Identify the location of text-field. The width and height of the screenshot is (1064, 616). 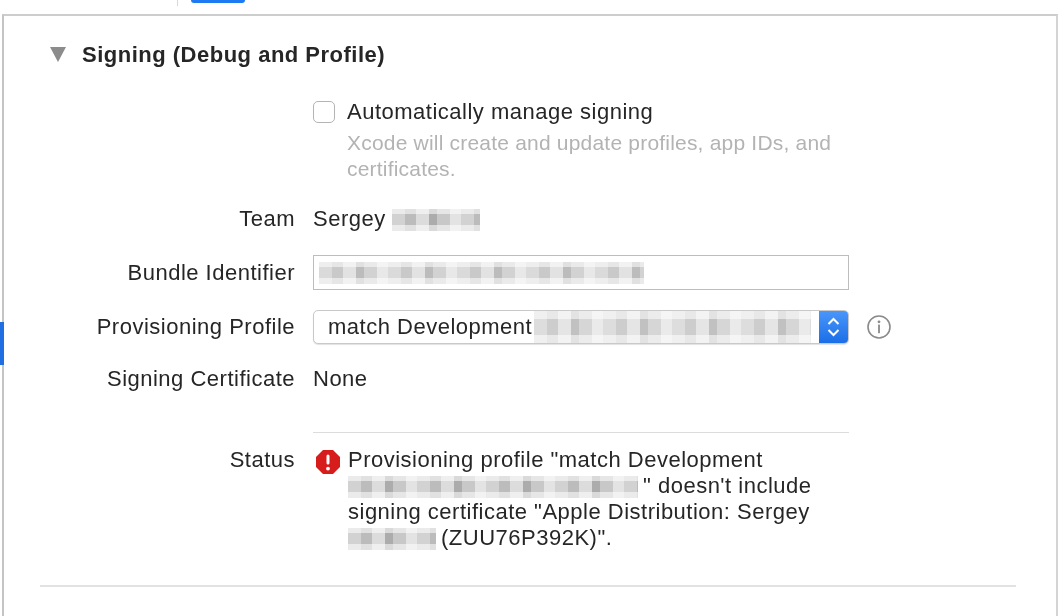
(581, 272).